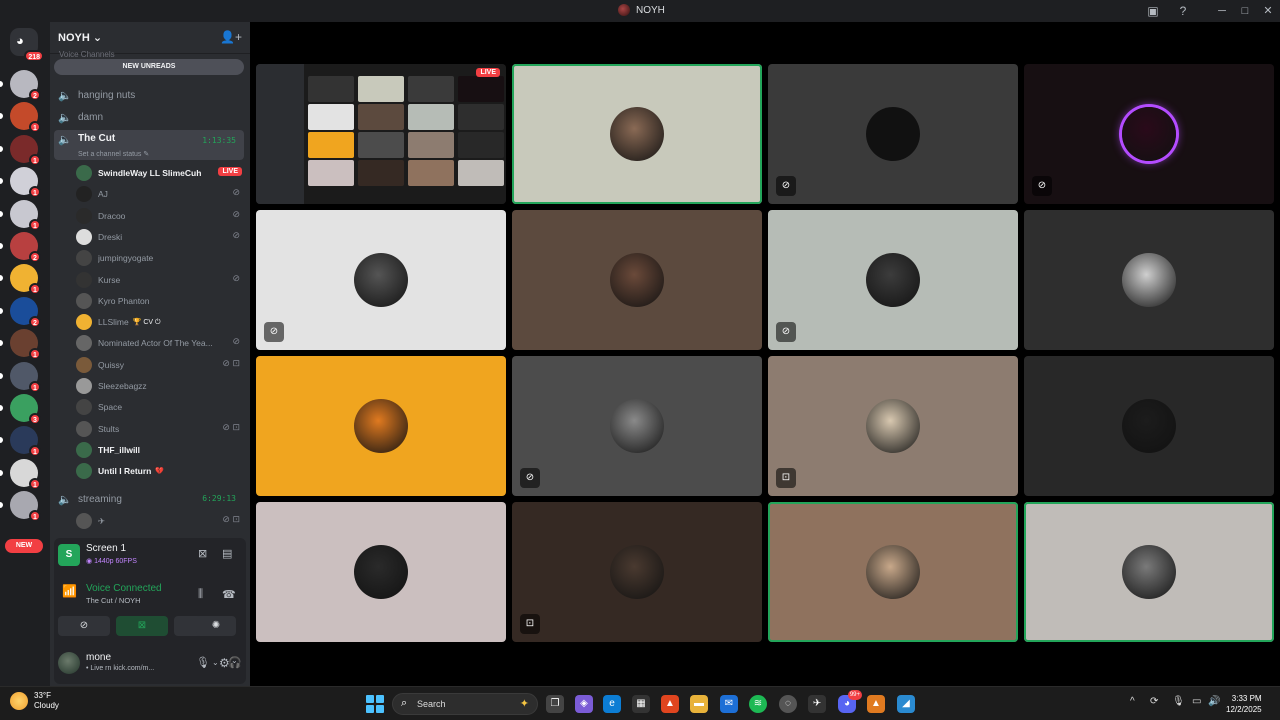 This screenshot has width=1280, height=720. What do you see at coordinates (149, 117) in the screenshot?
I see `voice-channel-damn: 🔈 damn` at bounding box center [149, 117].